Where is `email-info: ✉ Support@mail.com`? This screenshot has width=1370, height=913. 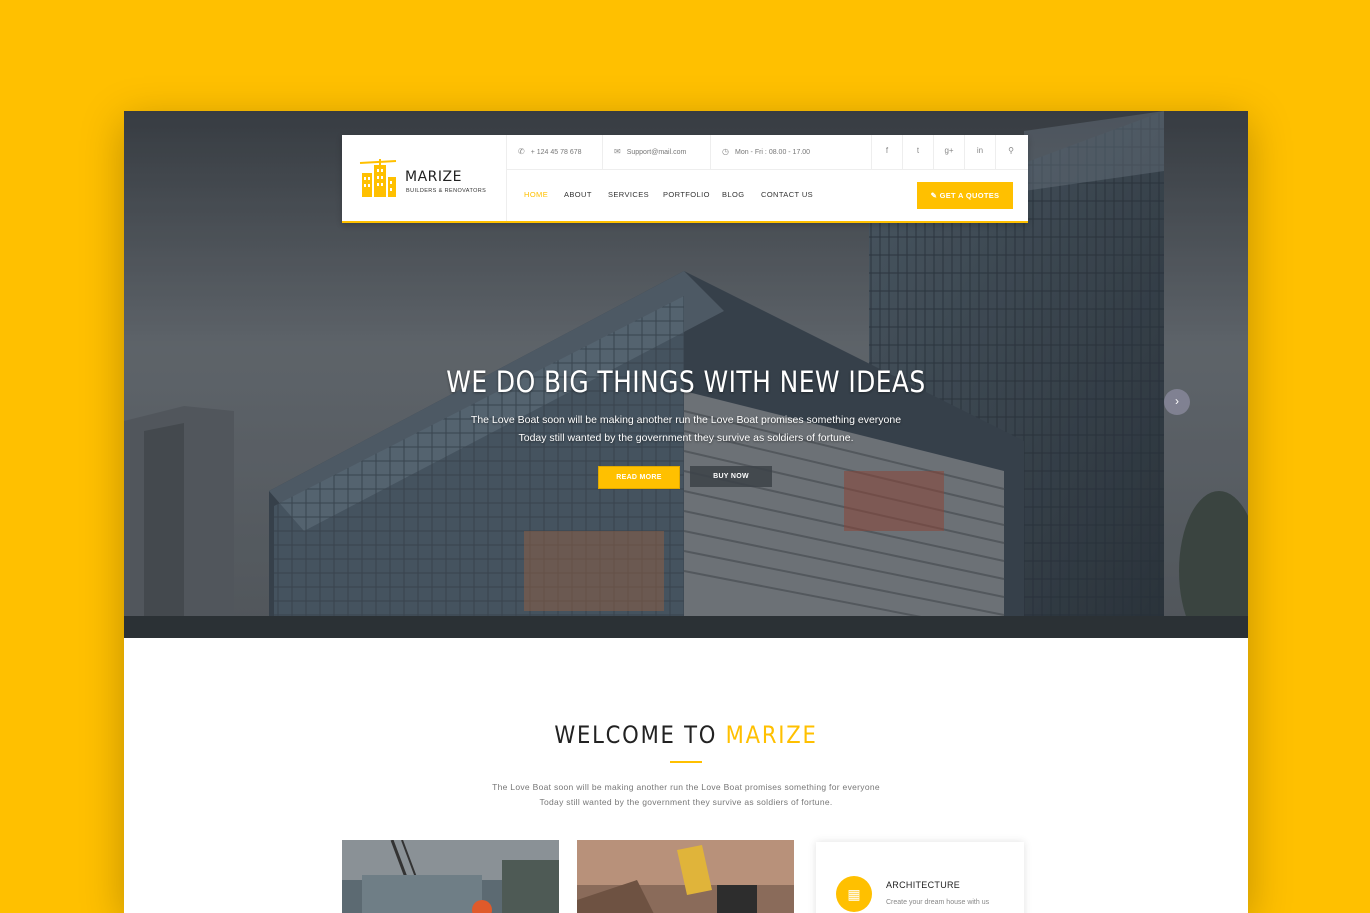 email-info: ✉ Support@mail.com is located at coordinates (650, 151).